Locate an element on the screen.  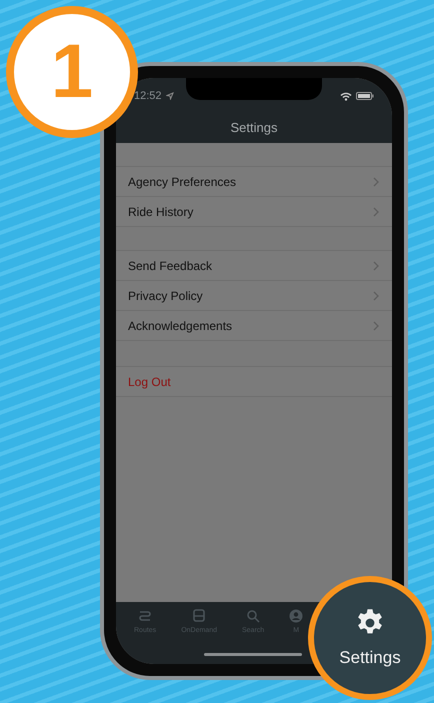
battery-icon is located at coordinates (365, 96).